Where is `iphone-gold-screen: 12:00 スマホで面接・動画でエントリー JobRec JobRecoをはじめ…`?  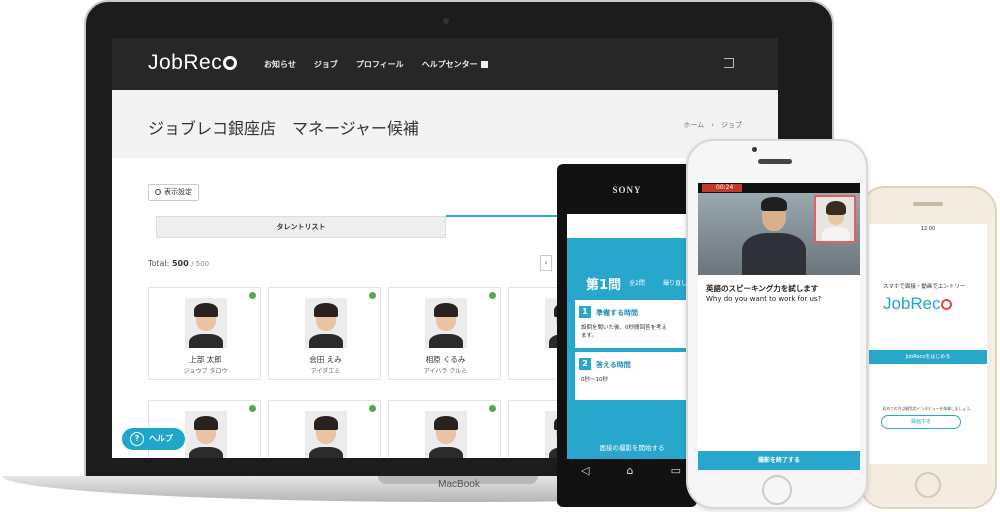 iphone-gold-screen: 12:00 スマホで面接・動画でエントリー JobRec JobRecoをはじめ… is located at coordinates (928, 344).